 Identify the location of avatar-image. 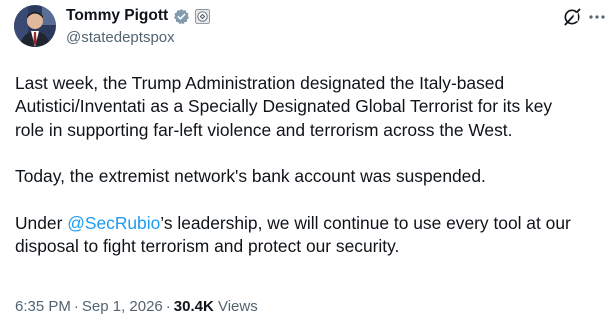
(35, 26).